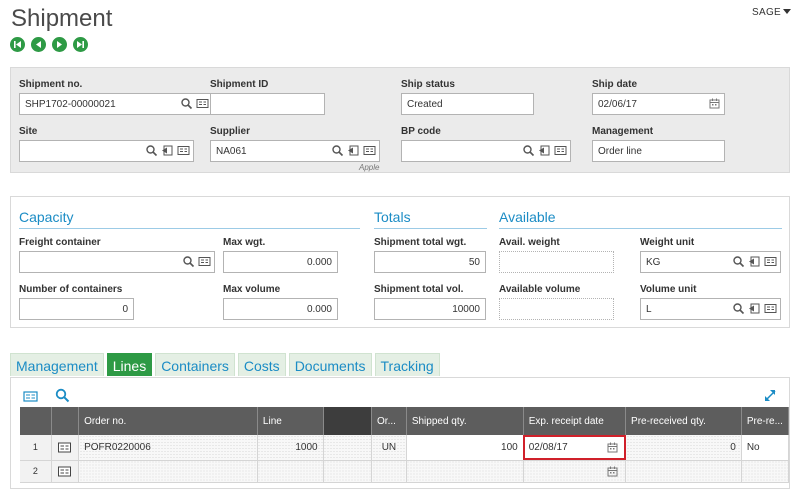  What do you see at coordinates (36, 421) in the screenshot?
I see `row-number-header` at bounding box center [36, 421].